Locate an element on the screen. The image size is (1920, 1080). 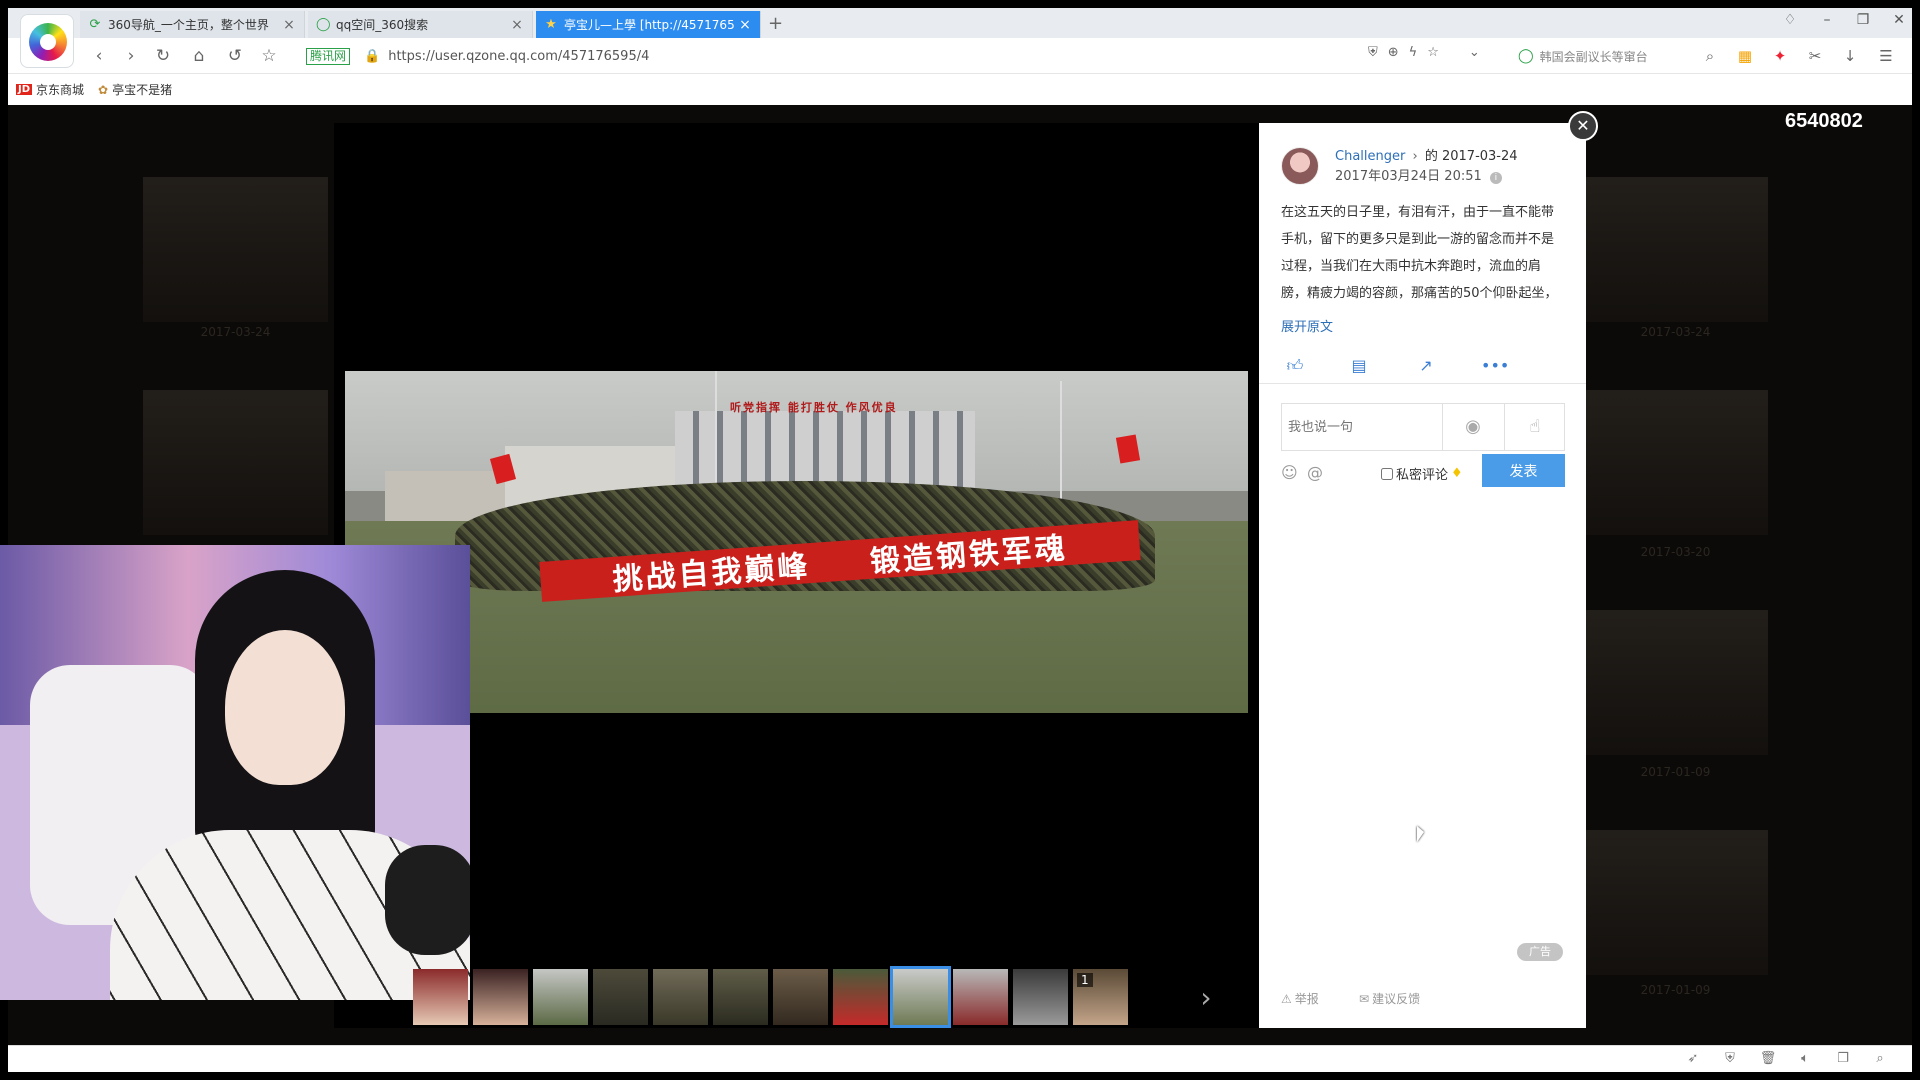
submit-button: 发表 is located at coordinates (1523, 470).